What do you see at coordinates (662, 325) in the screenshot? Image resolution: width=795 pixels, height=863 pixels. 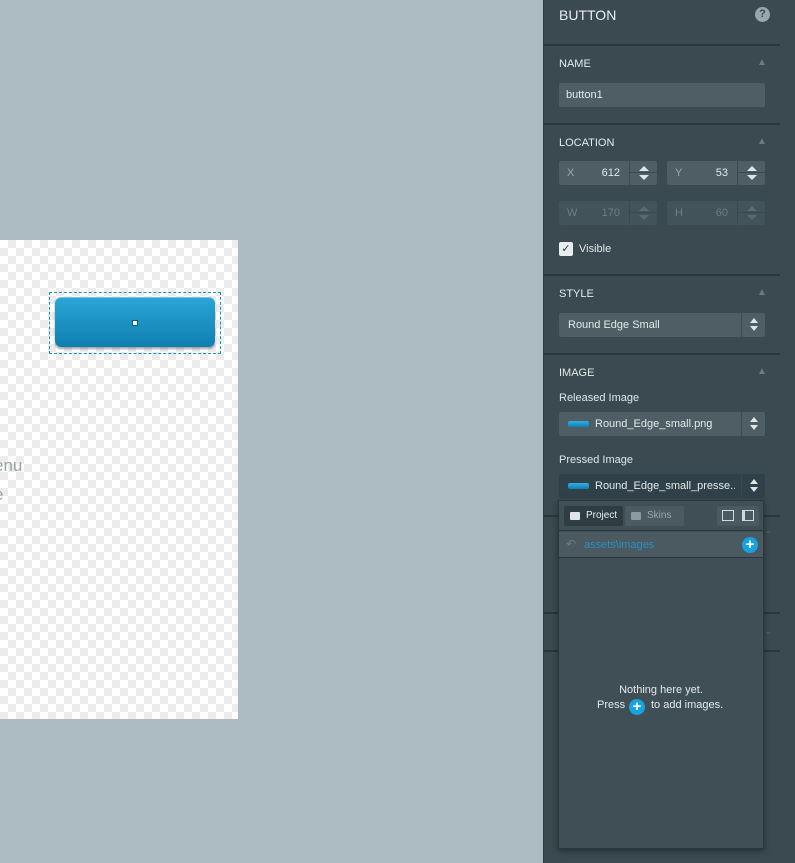 I see `style-select: Round Edge Small` at bounding box center [662, 325].